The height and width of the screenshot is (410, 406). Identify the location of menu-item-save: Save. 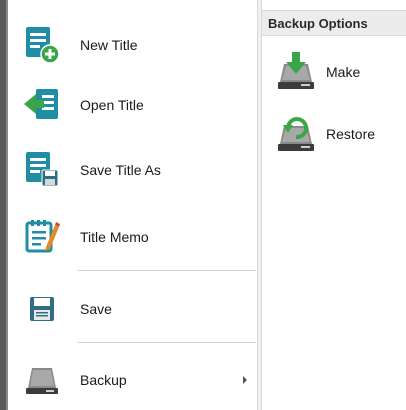
(132, 309).